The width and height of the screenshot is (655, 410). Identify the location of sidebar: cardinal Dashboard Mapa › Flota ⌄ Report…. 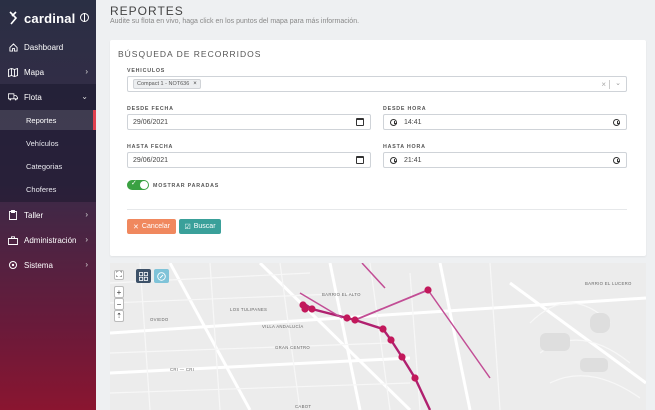
(48, 205).